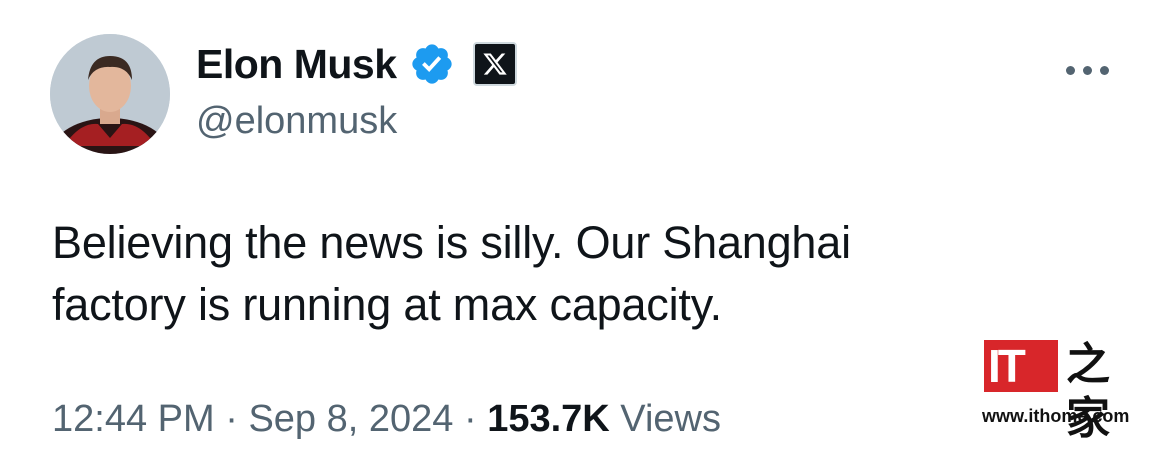 The image size is (1170, 460). Describe the element at coordinates (387, 304) in the screenshot. I see `tweet-text-line: factory is running at max capacity.` at that location.